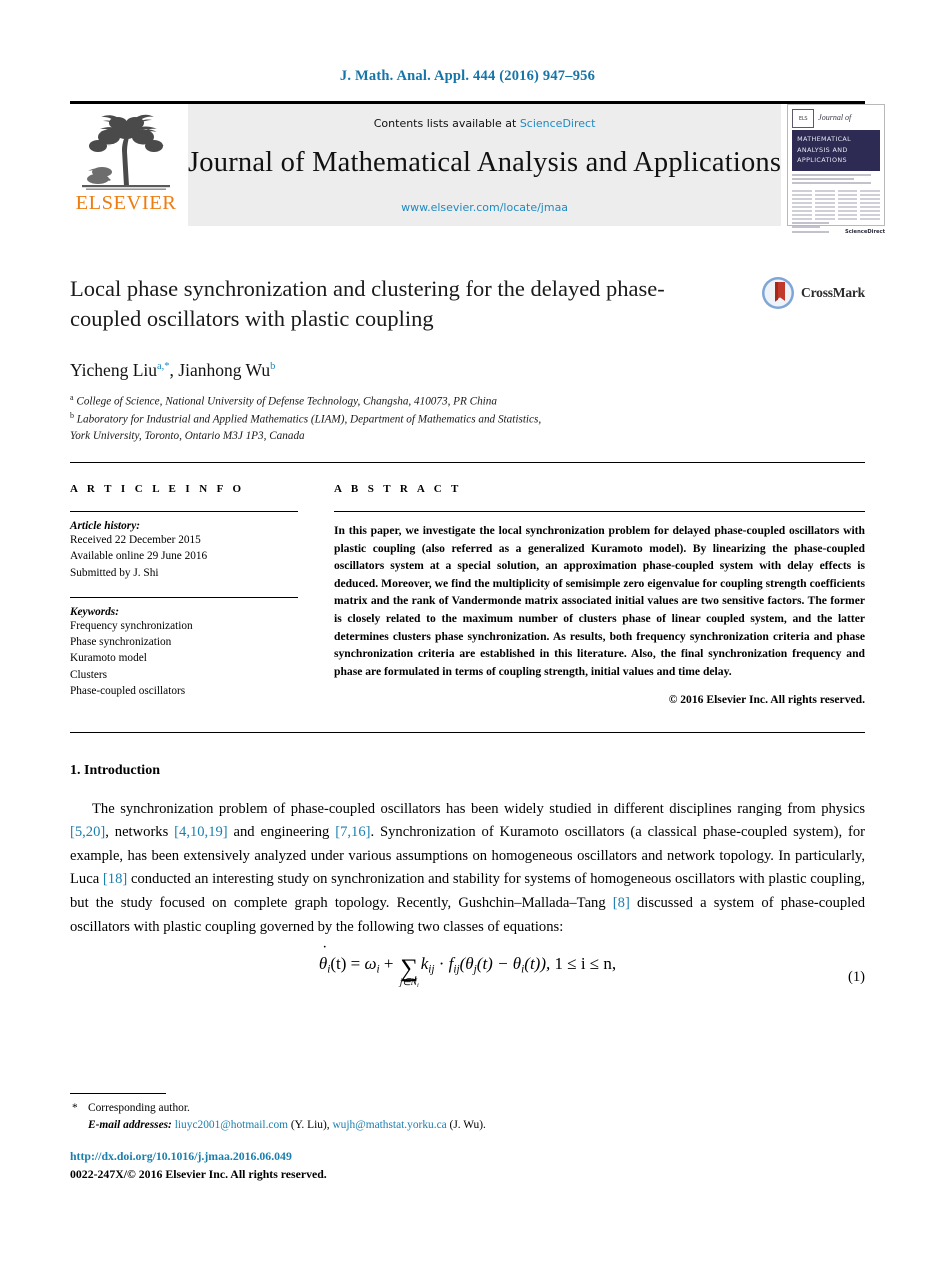  What do you see at coordinates (105, 526) in the screenshot?
I see `article-history-heading: Article history:` at bounding box center [105, 526].